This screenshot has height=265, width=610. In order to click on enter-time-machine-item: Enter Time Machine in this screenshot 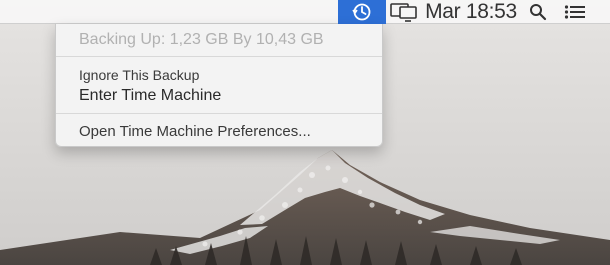, I will do `click(219, 96)`.